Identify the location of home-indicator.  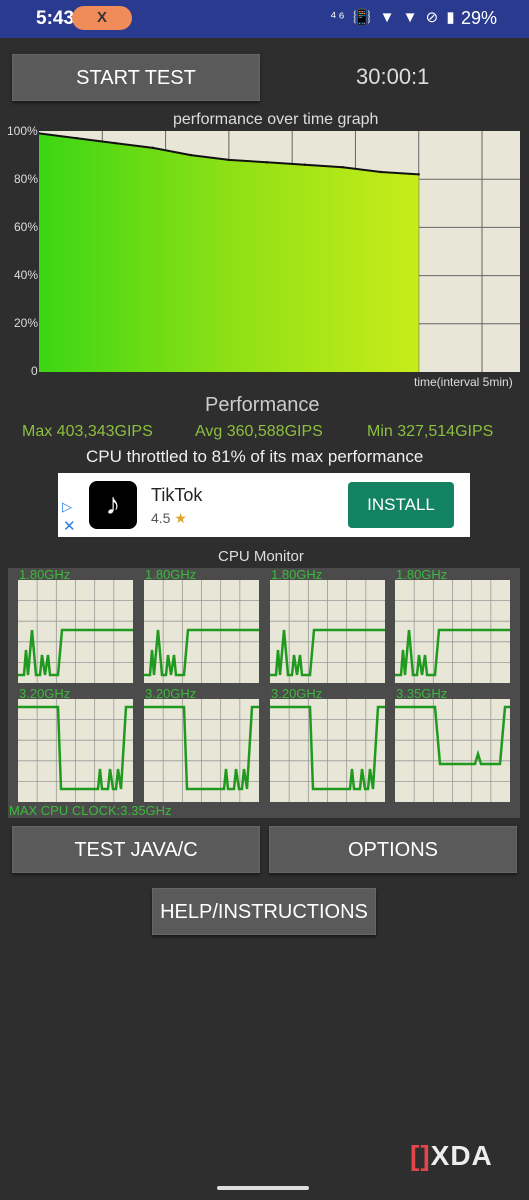
(263, 1188).